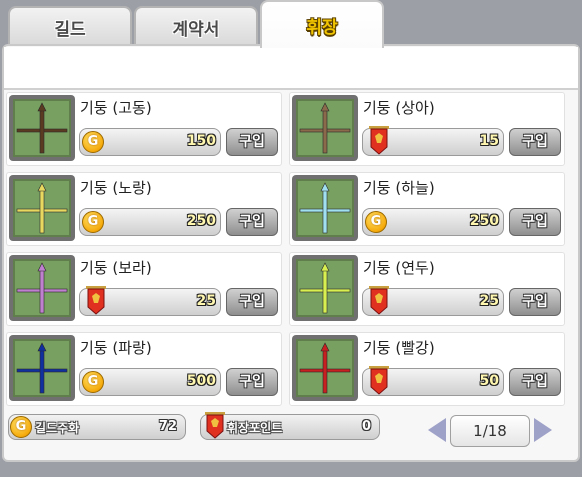 This screenshot has height=477, width=582. I want to click on item-card: 기둥 (고동) 150 G 구입, so click(144, 129).